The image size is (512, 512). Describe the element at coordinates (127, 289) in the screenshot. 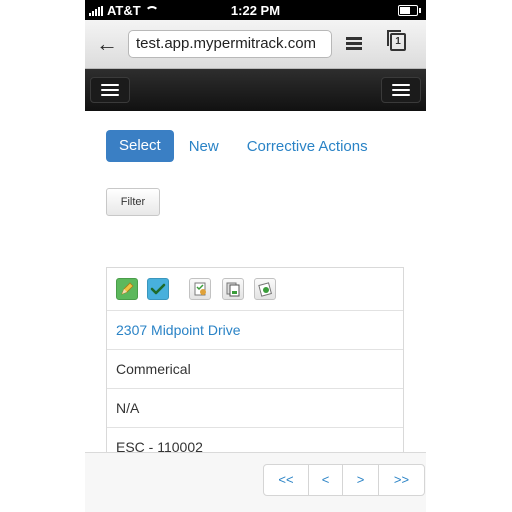

I see `edit-pencil-icon` at that location.